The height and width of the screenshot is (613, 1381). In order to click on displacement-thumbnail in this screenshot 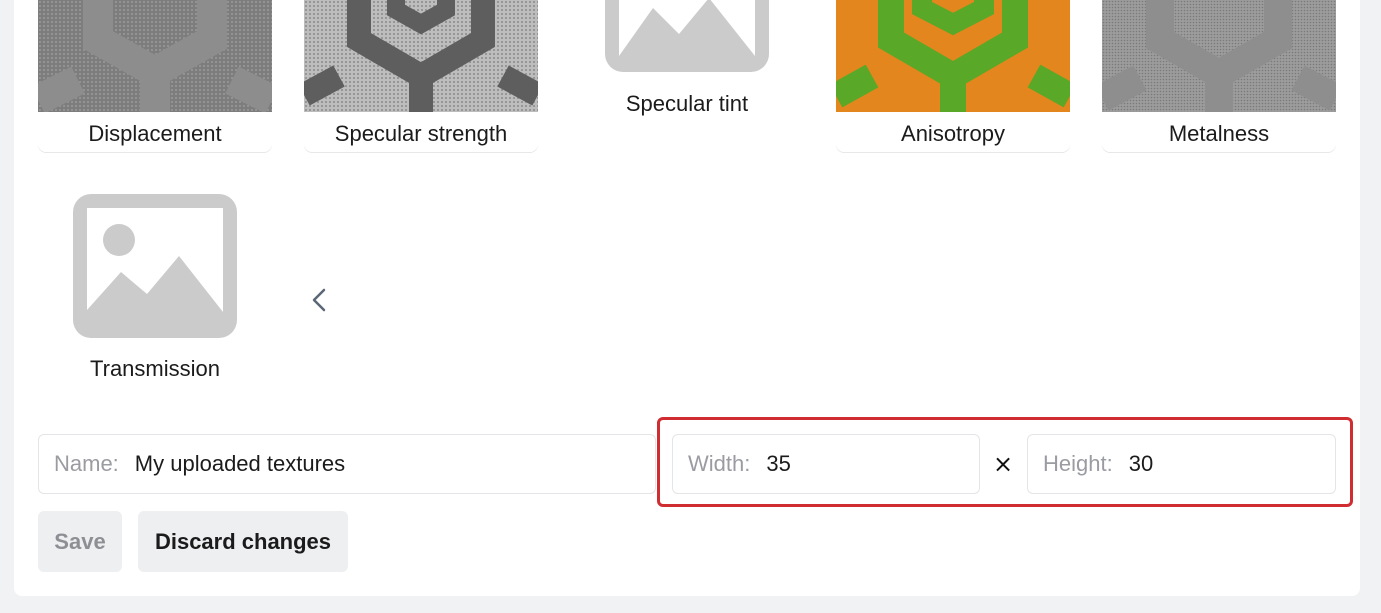, I will do `click(155, 56)`.